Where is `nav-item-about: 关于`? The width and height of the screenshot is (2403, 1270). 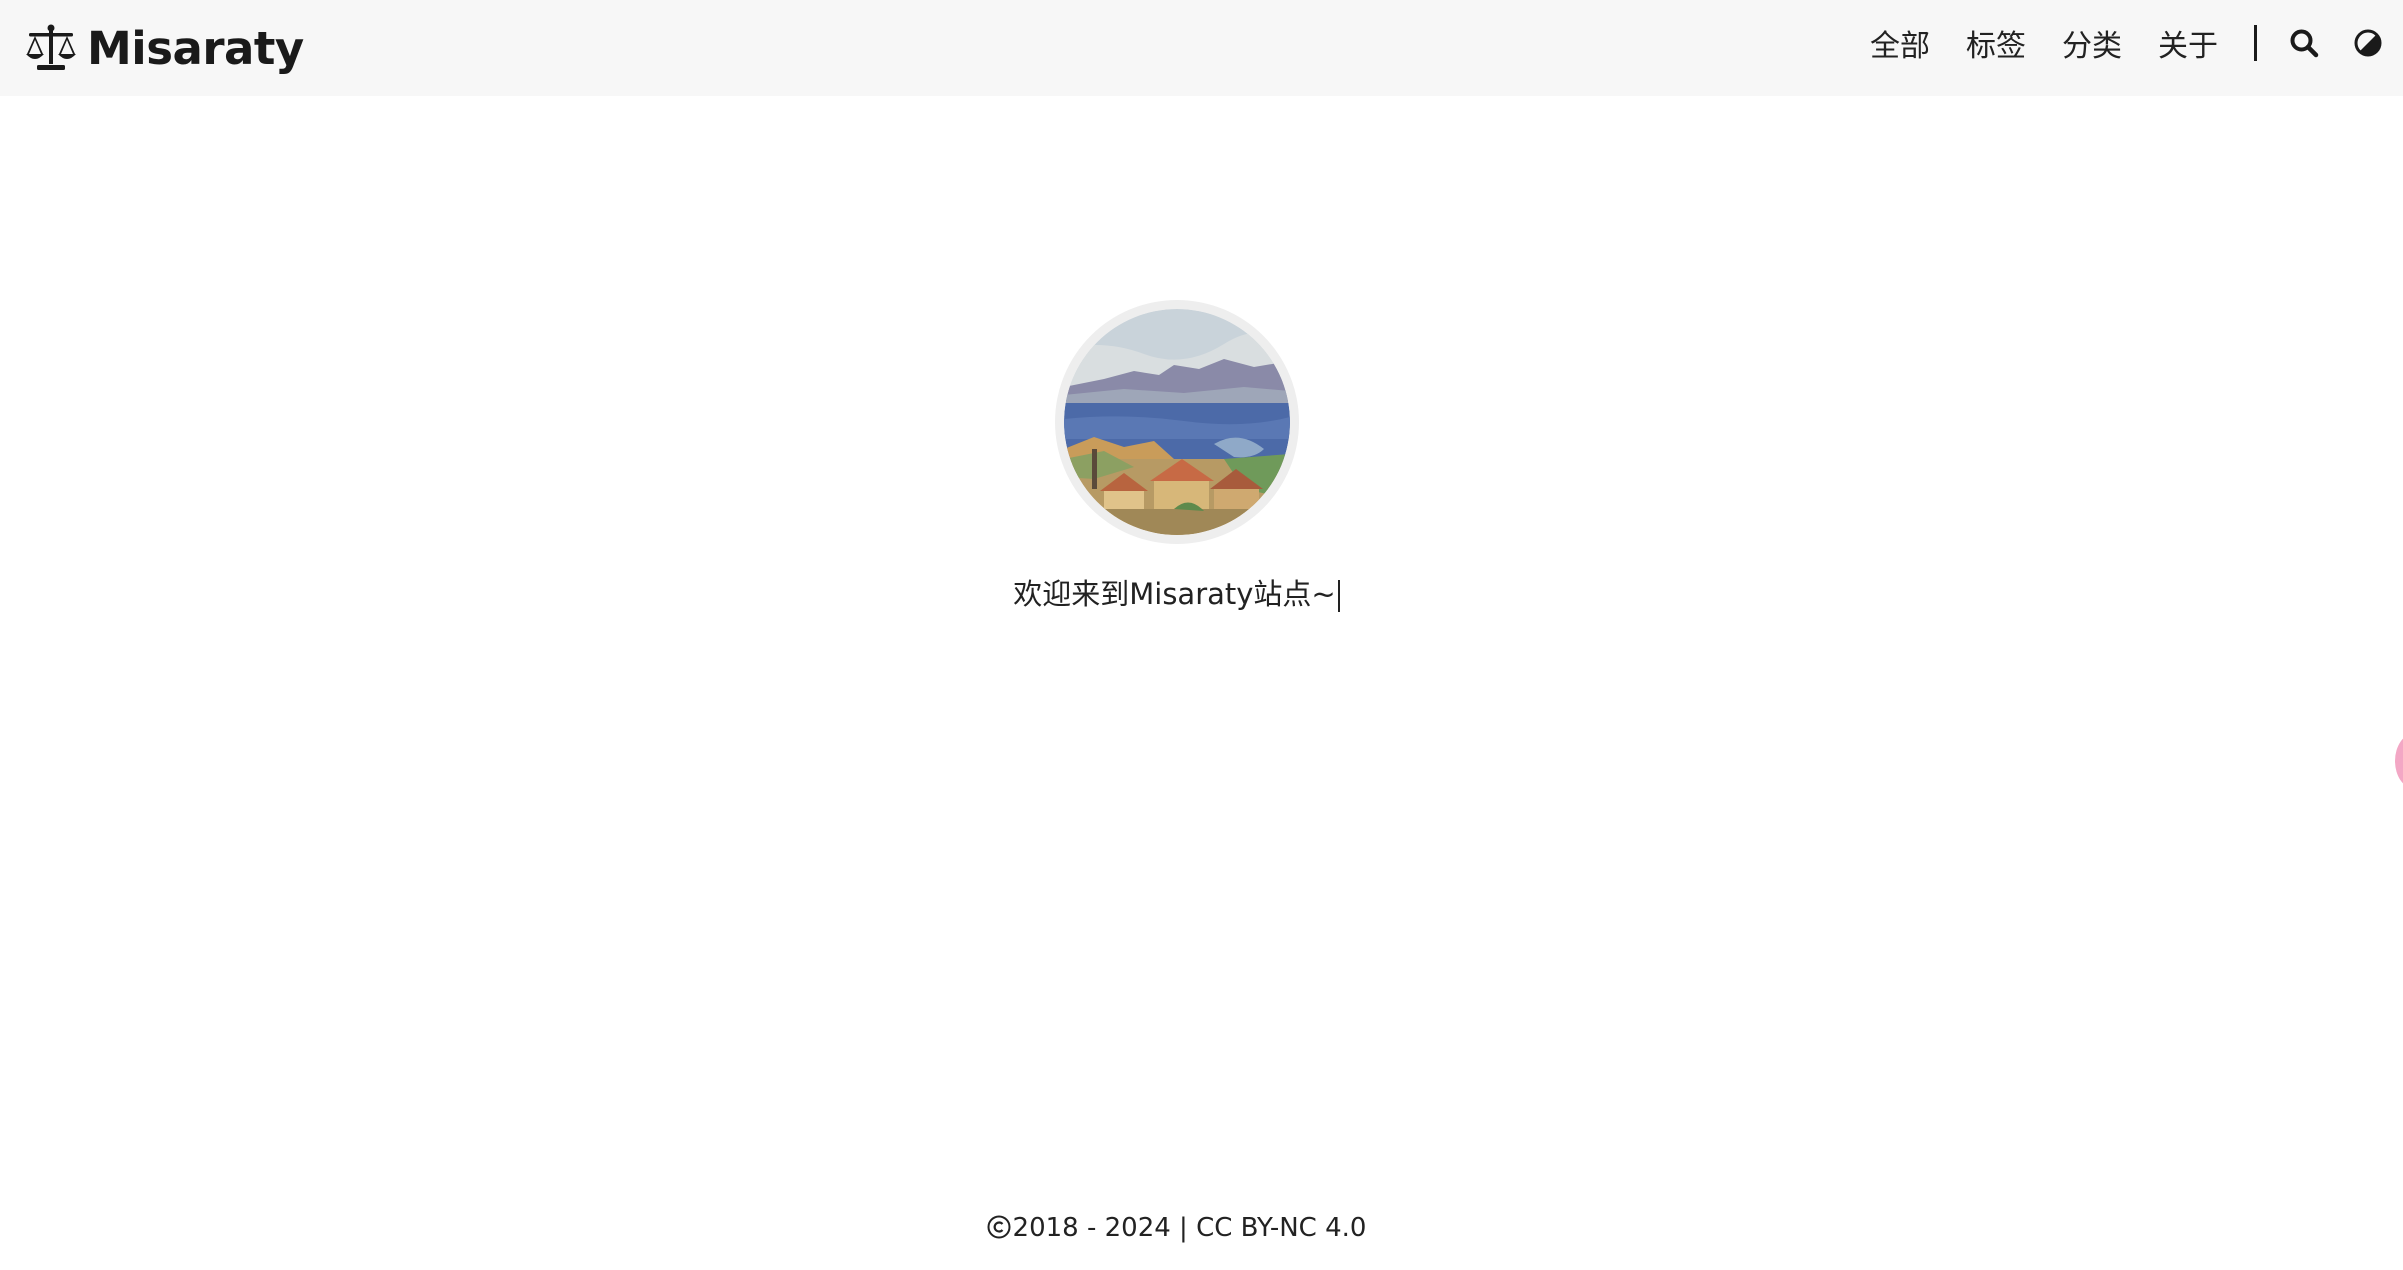
nav-item-about: 关于 is located at coordinates (2188, 43).